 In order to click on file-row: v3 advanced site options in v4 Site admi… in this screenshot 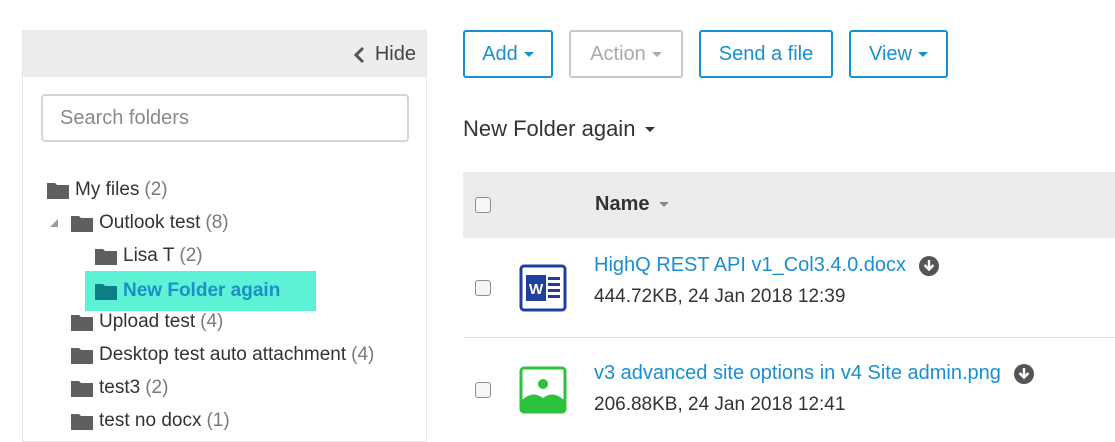, I will do `click(789, 388)`.